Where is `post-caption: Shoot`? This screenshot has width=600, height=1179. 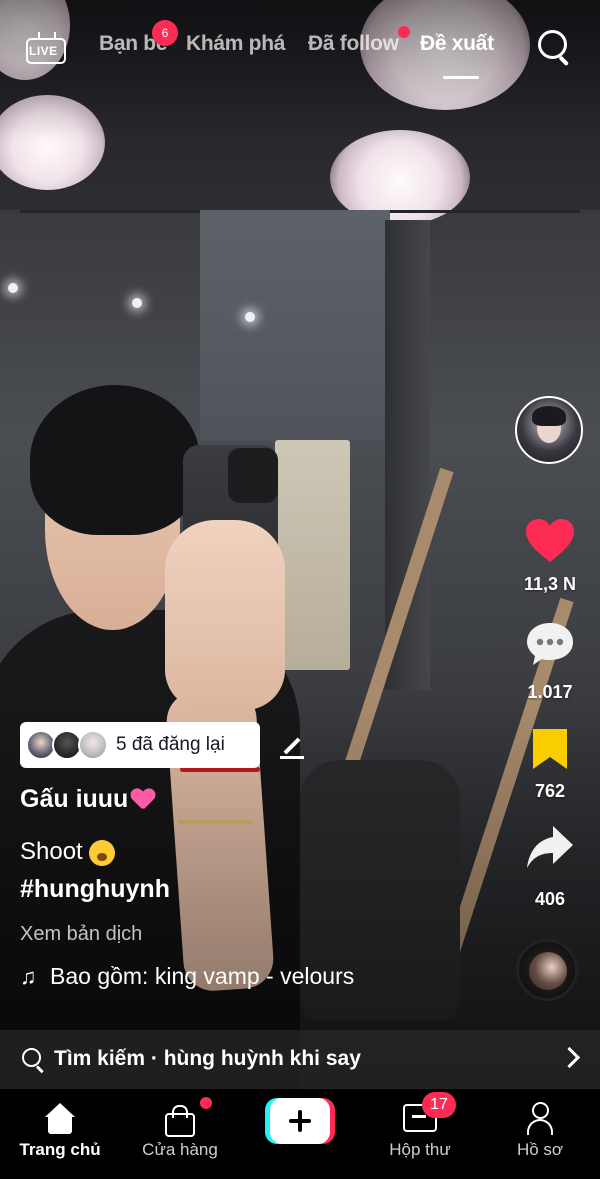 post-caption: Shoot is located at coordinates (67, 852).